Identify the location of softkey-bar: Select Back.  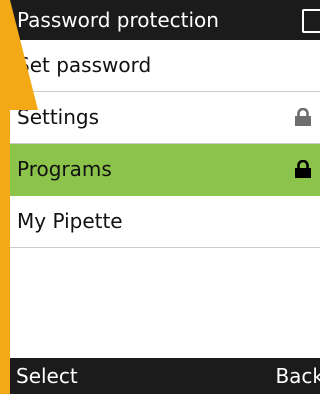
(165, 376).